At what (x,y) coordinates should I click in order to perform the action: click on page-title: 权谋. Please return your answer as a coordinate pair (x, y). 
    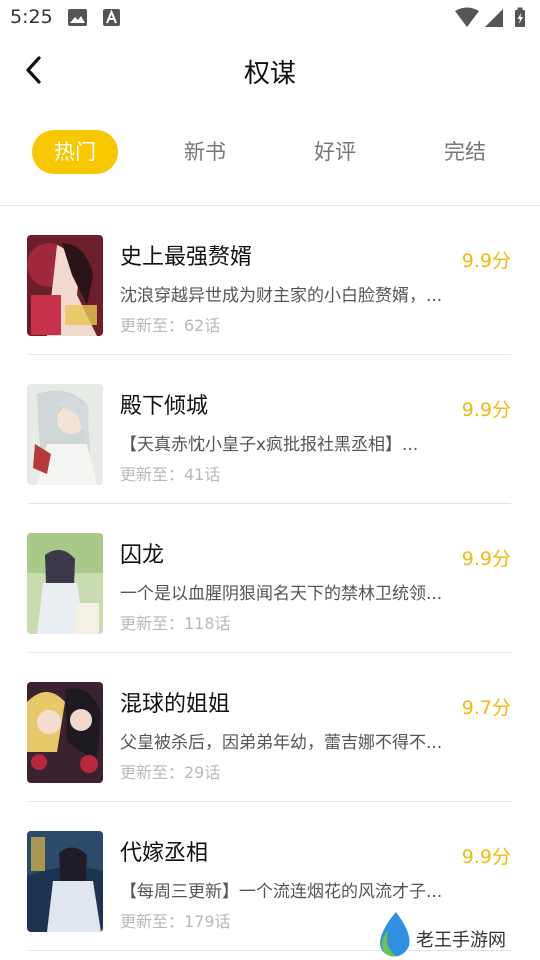
    Looking at the image, I should click on (269, 74).